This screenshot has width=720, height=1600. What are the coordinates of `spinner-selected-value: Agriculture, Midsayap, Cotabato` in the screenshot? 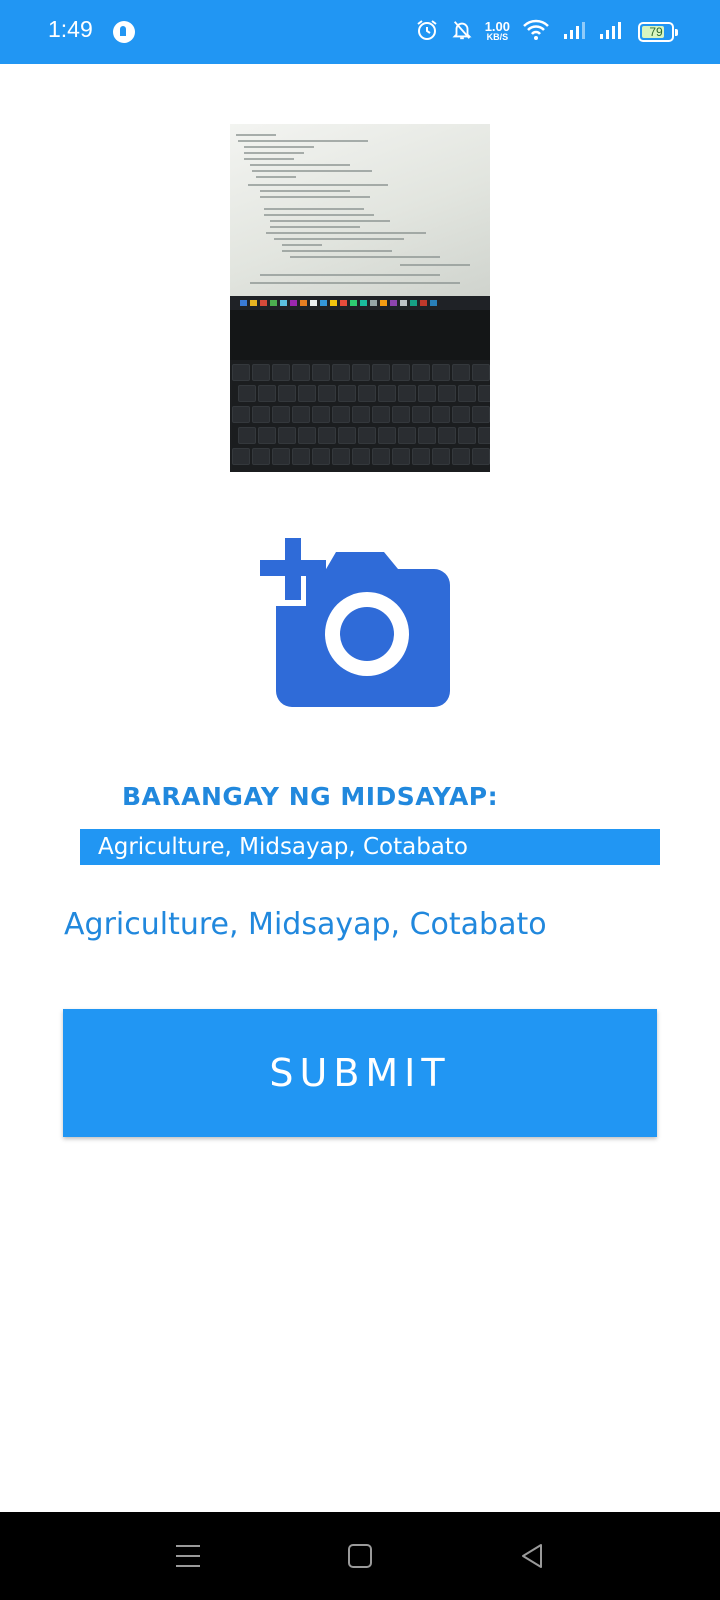 It's located at (283, 847).